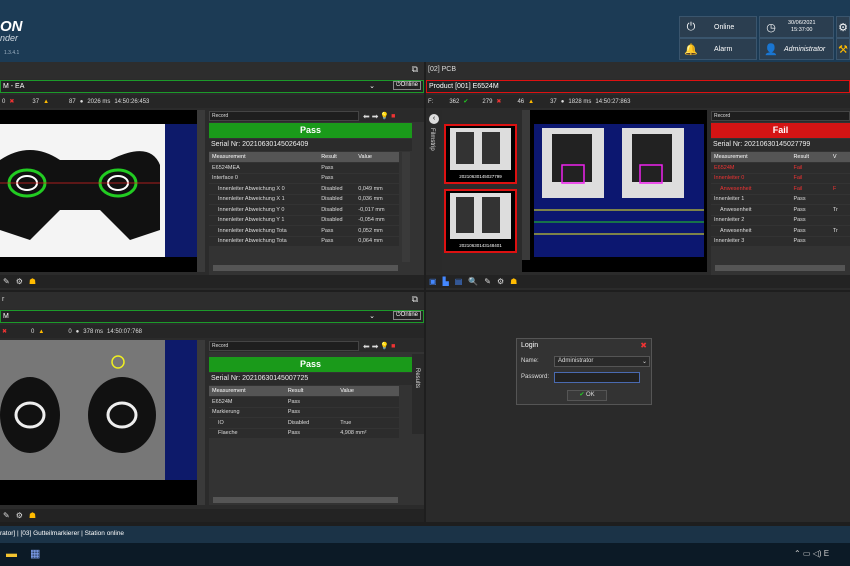 The height and width of the screenshot is (566, 850). What do you see at coordinates (304, 402) in the screenshot?
I see `table-row: E6524M Pass` at bounding box center [304, 402].